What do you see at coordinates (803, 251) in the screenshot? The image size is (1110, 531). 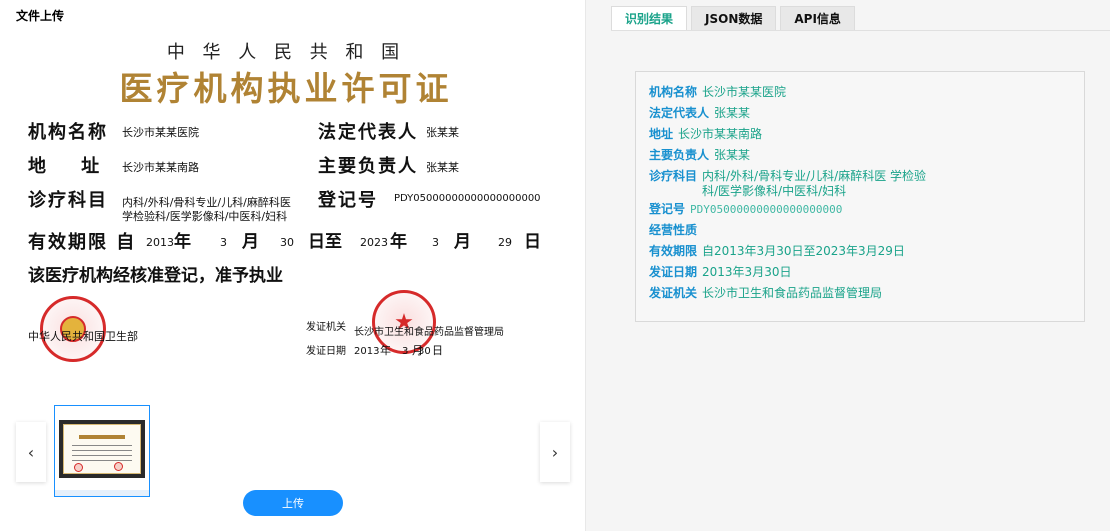 I see `field-value: 自2013年3月30日至2023年3月29日` at bounding box center [803, 251].